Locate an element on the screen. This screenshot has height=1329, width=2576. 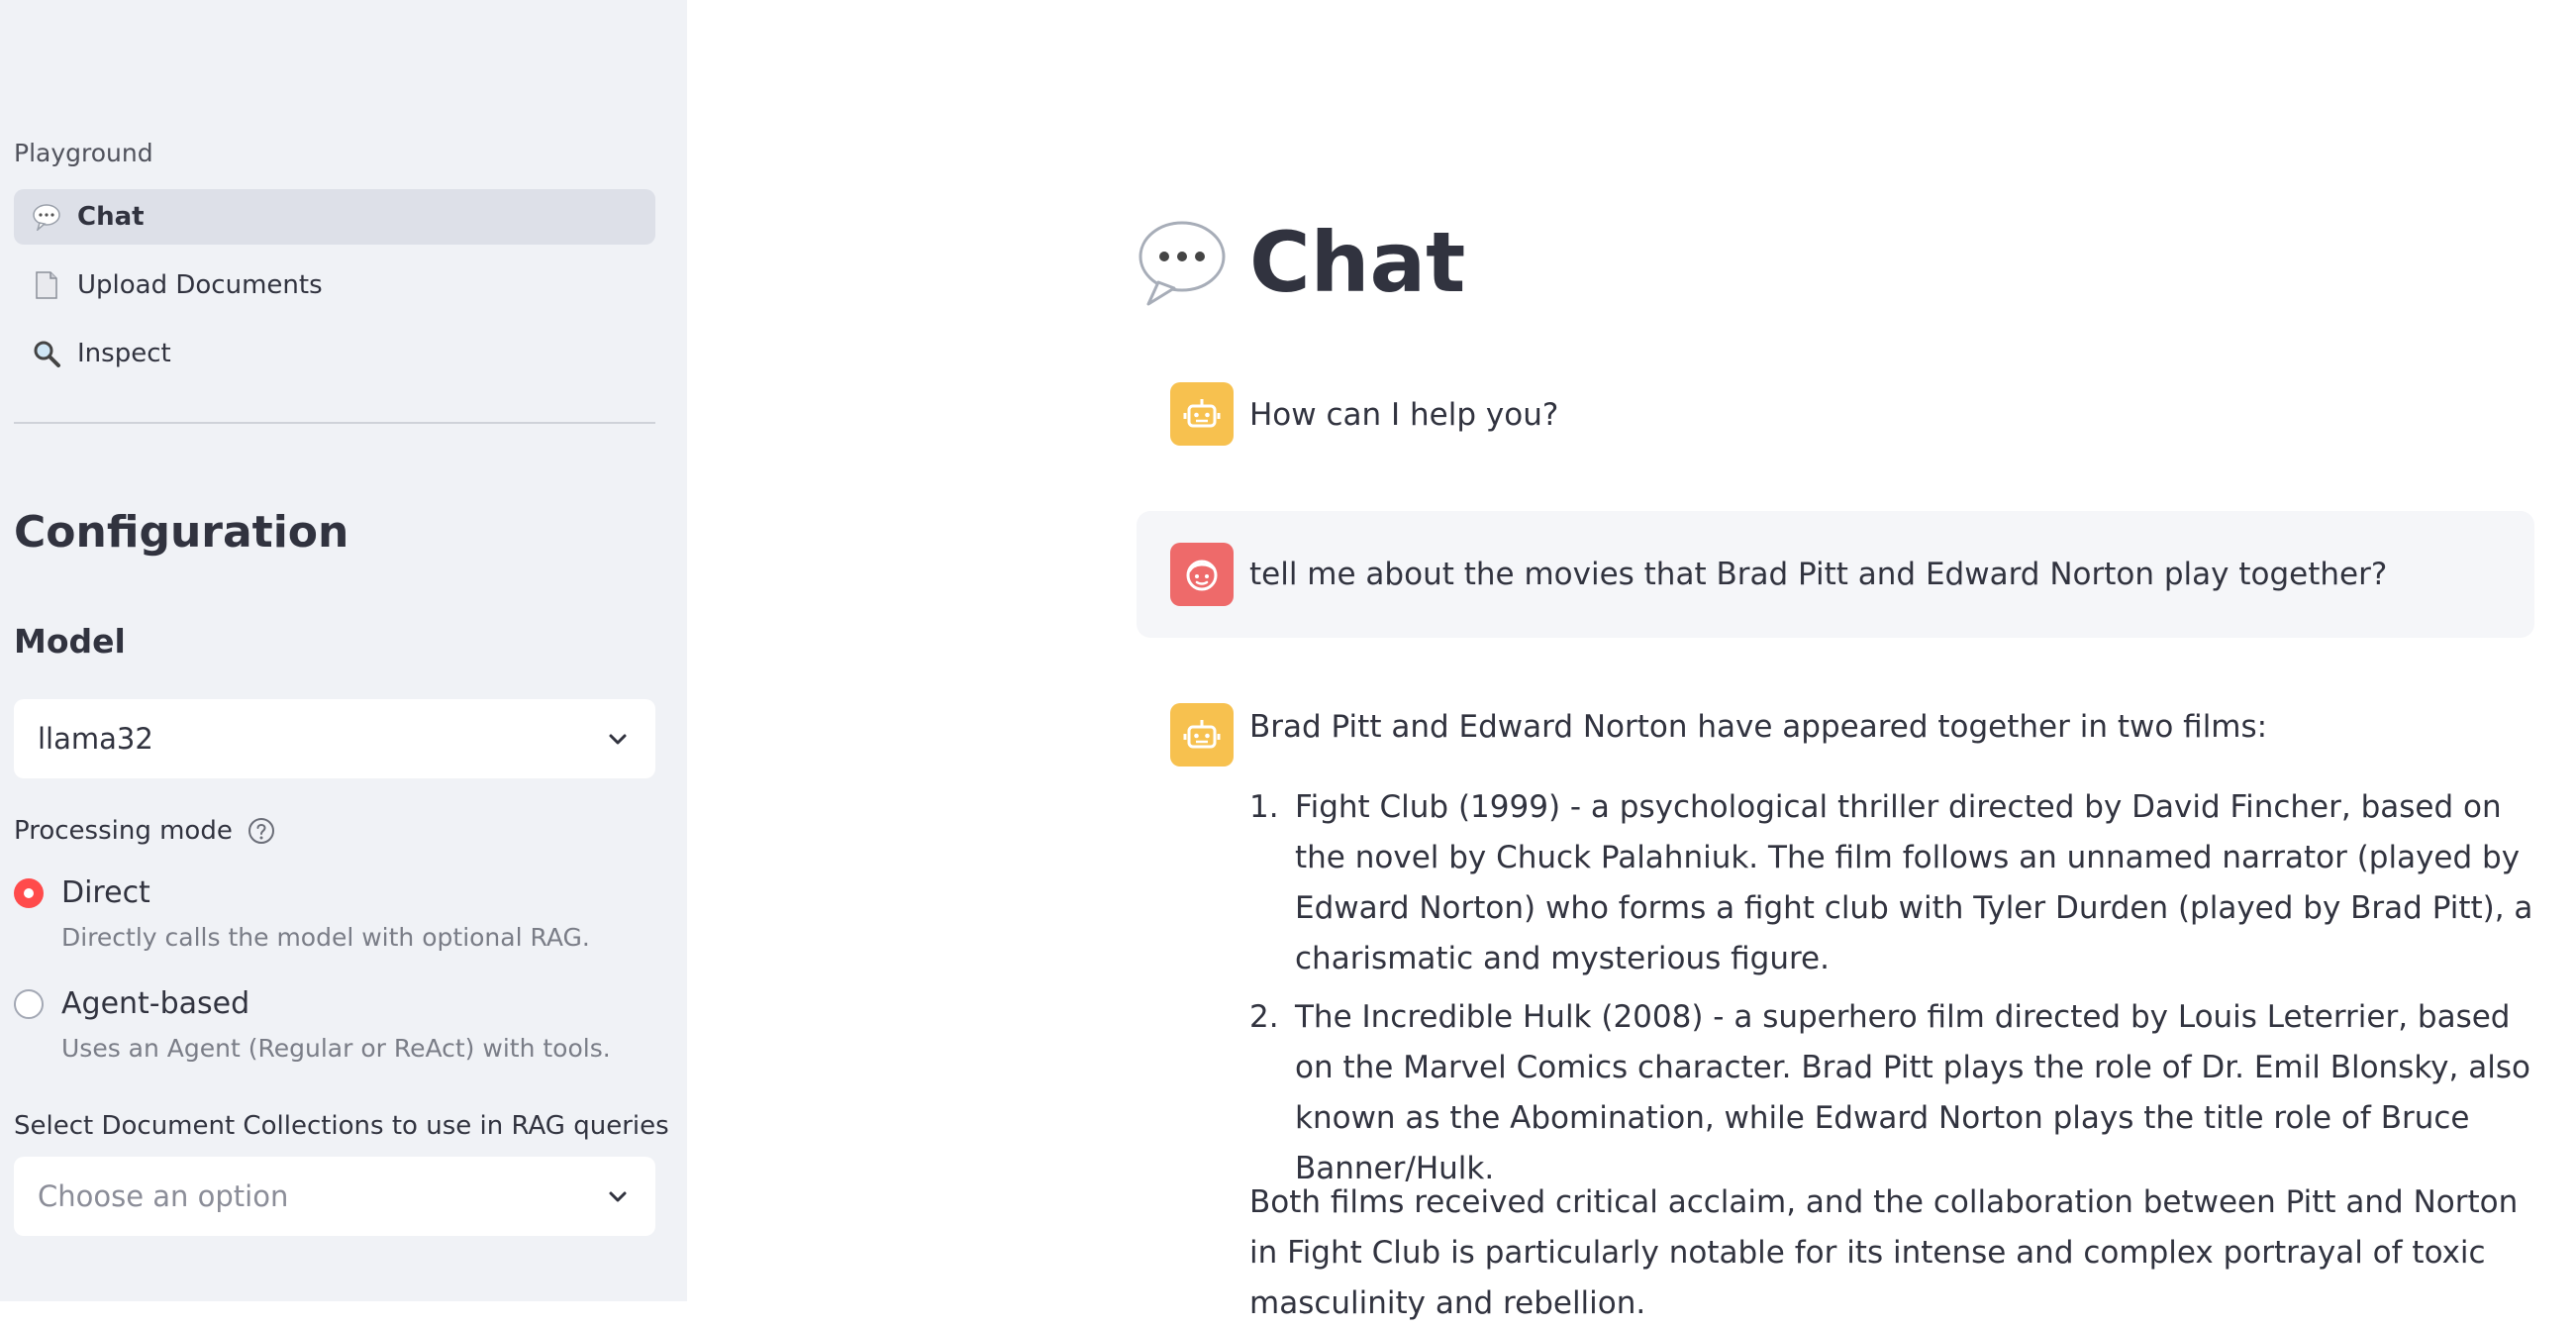
nav-item-label: Chat is located at coordinates (111, 217).